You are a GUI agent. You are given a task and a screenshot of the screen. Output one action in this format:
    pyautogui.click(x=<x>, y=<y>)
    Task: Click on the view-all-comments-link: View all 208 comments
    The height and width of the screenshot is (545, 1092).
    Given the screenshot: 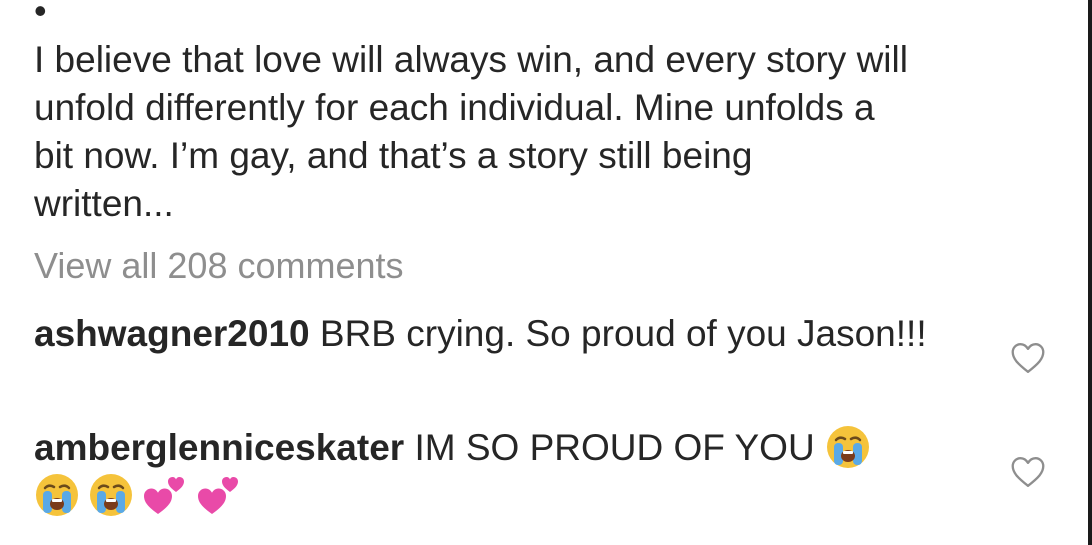 What is the action you would take?
    pyautogui.click(x=219, y=266)
    